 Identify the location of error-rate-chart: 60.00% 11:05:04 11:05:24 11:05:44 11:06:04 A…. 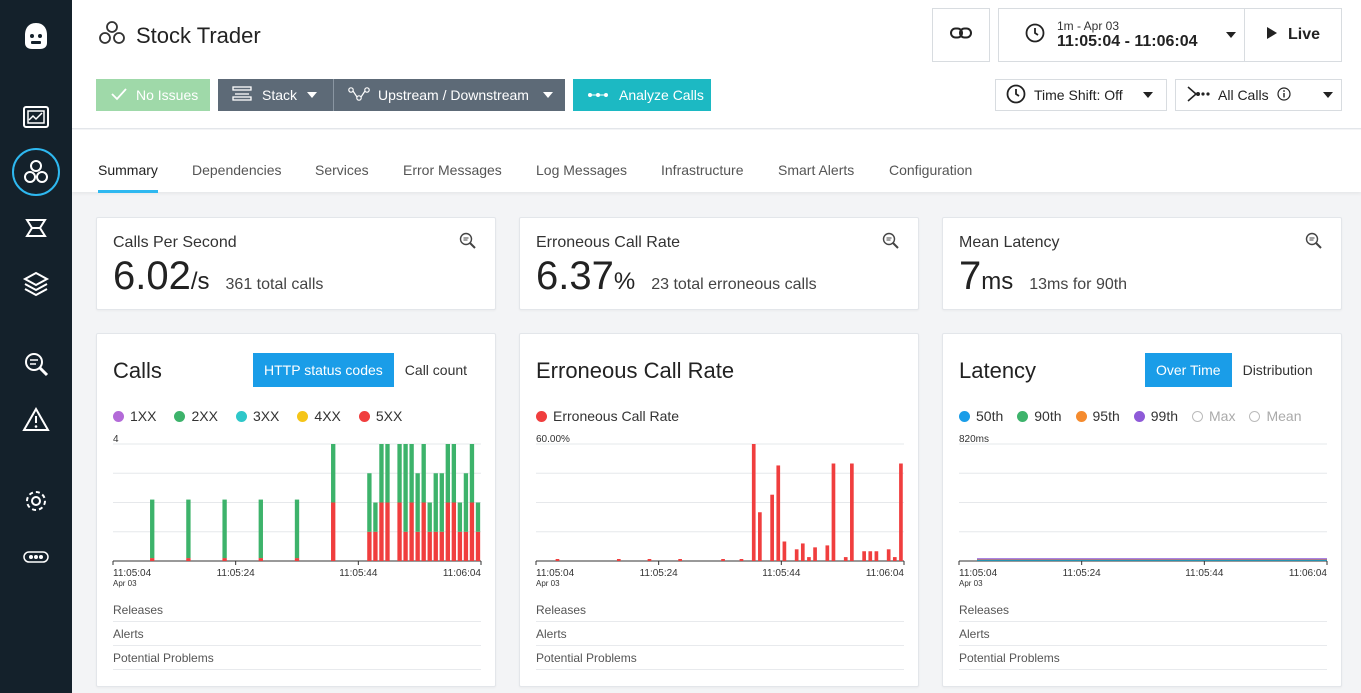
(720, 510).